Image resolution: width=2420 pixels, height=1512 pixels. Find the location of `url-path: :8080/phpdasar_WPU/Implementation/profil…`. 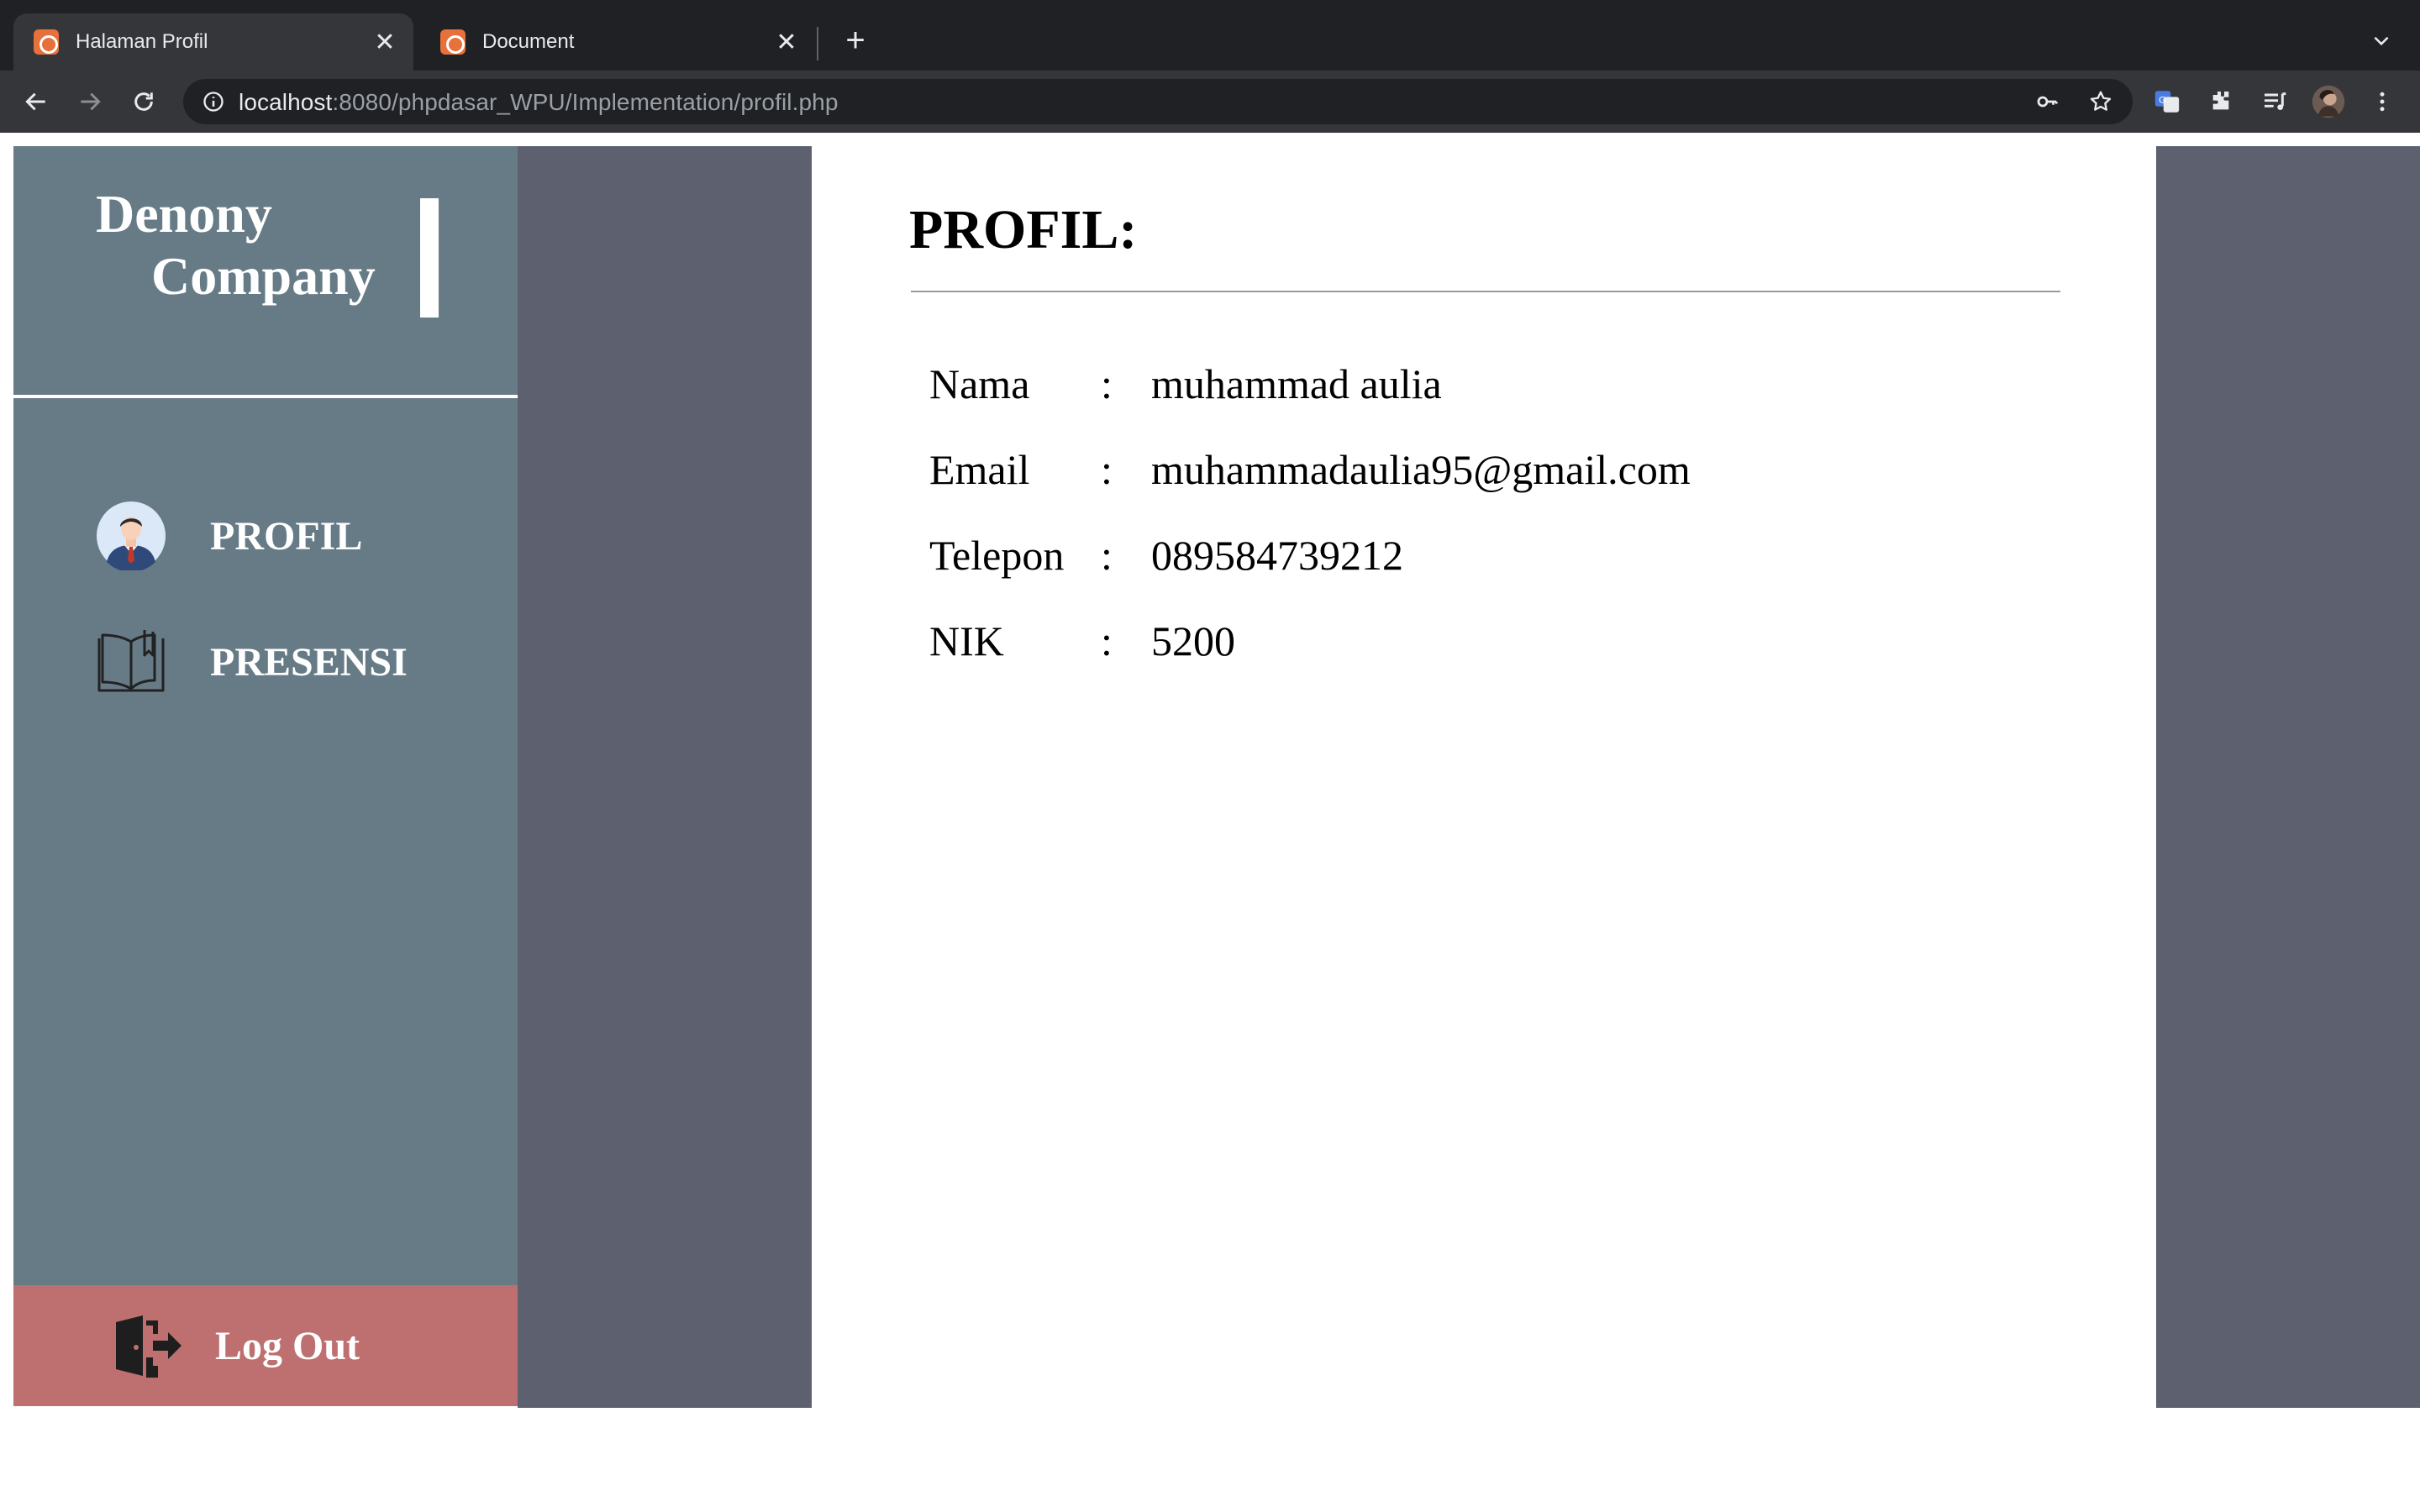

url-path: :8080/phpdasar_WPU/Implementation/profil… is located at coordinates (585, 102).